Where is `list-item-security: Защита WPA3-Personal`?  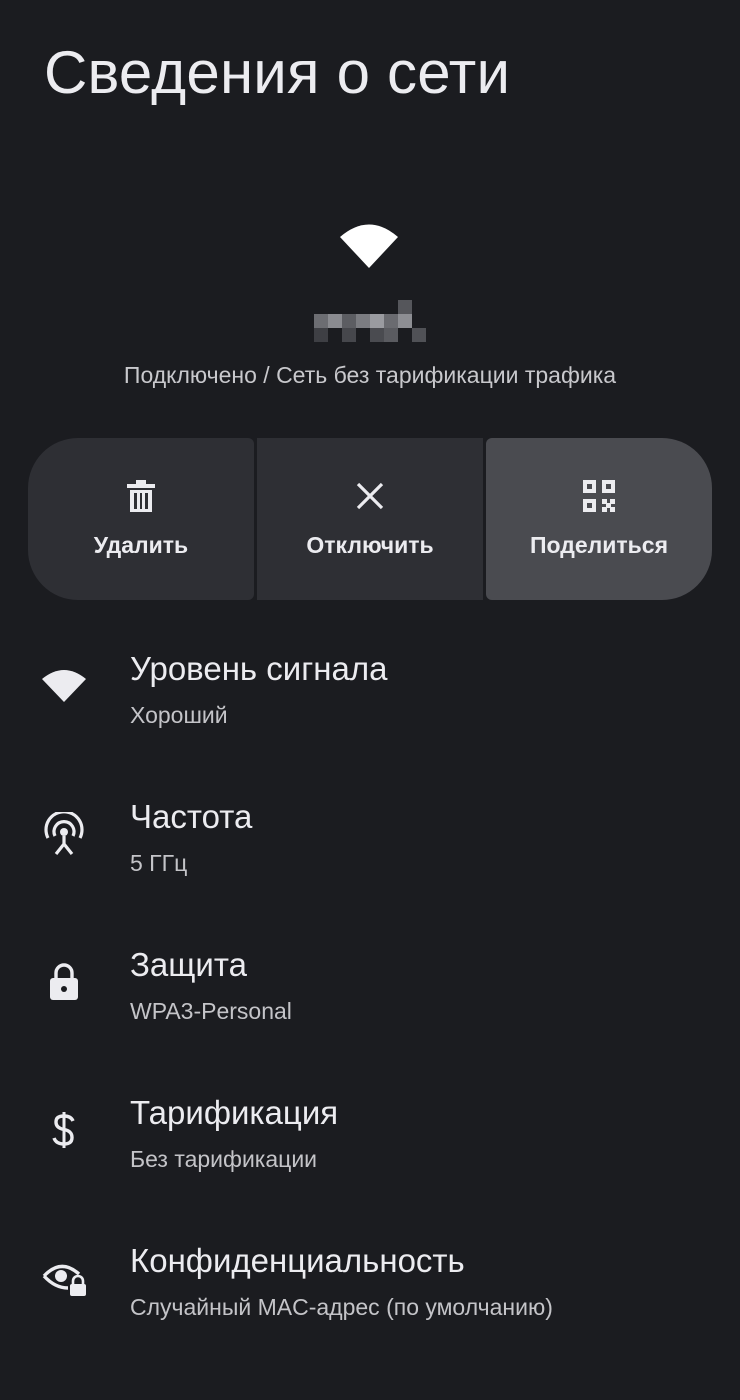
list-item-security: Защита WPA3-Personal is located at coordinates (370, 1010).